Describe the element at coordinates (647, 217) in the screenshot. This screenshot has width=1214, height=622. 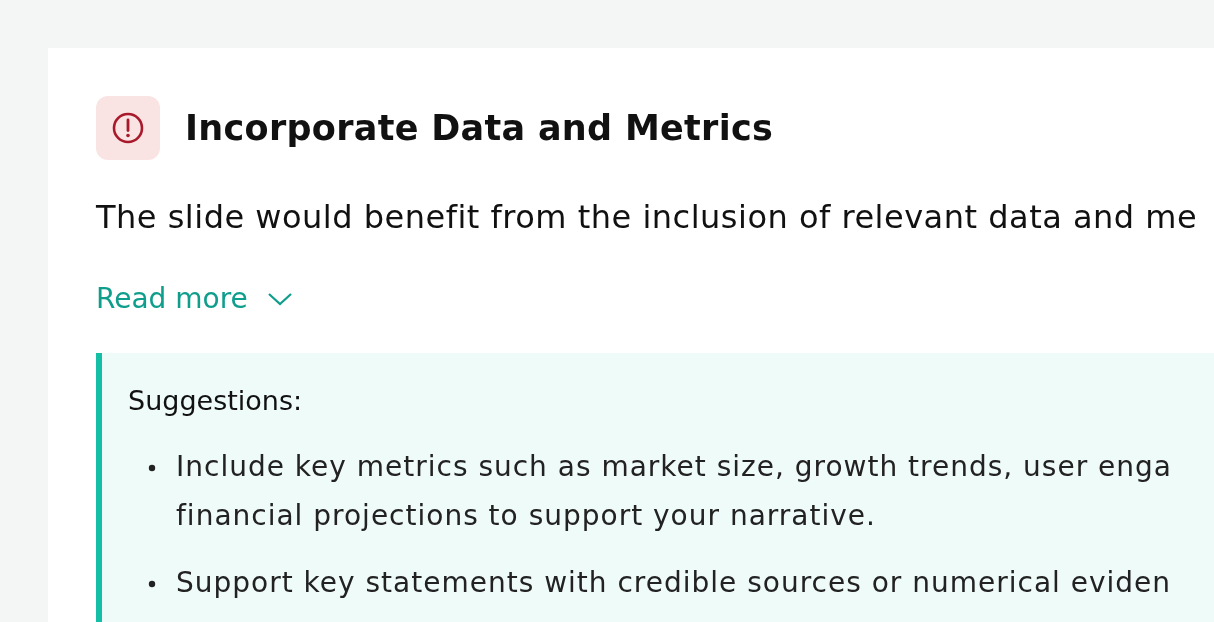
I see `issue-description: The slide would benefit from the inclusion of relevant data and me` at that location.